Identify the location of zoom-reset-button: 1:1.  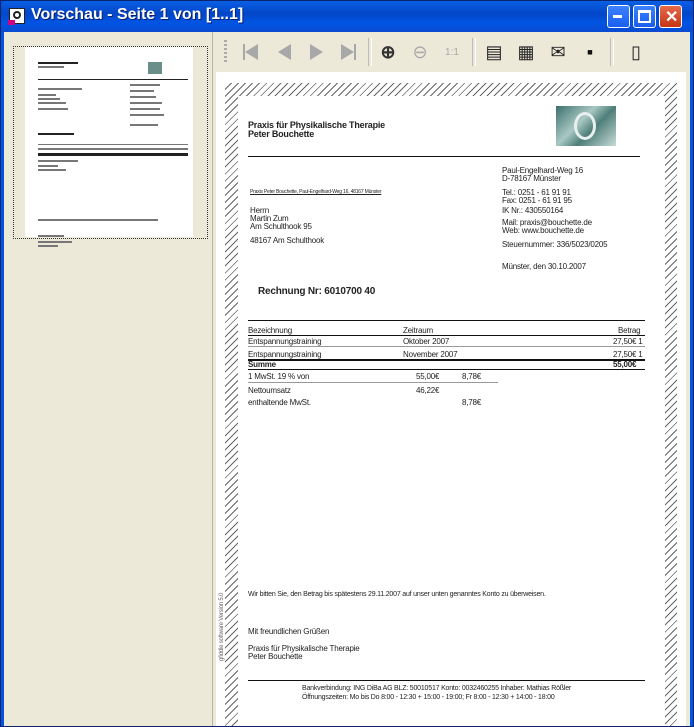
(452, 52).